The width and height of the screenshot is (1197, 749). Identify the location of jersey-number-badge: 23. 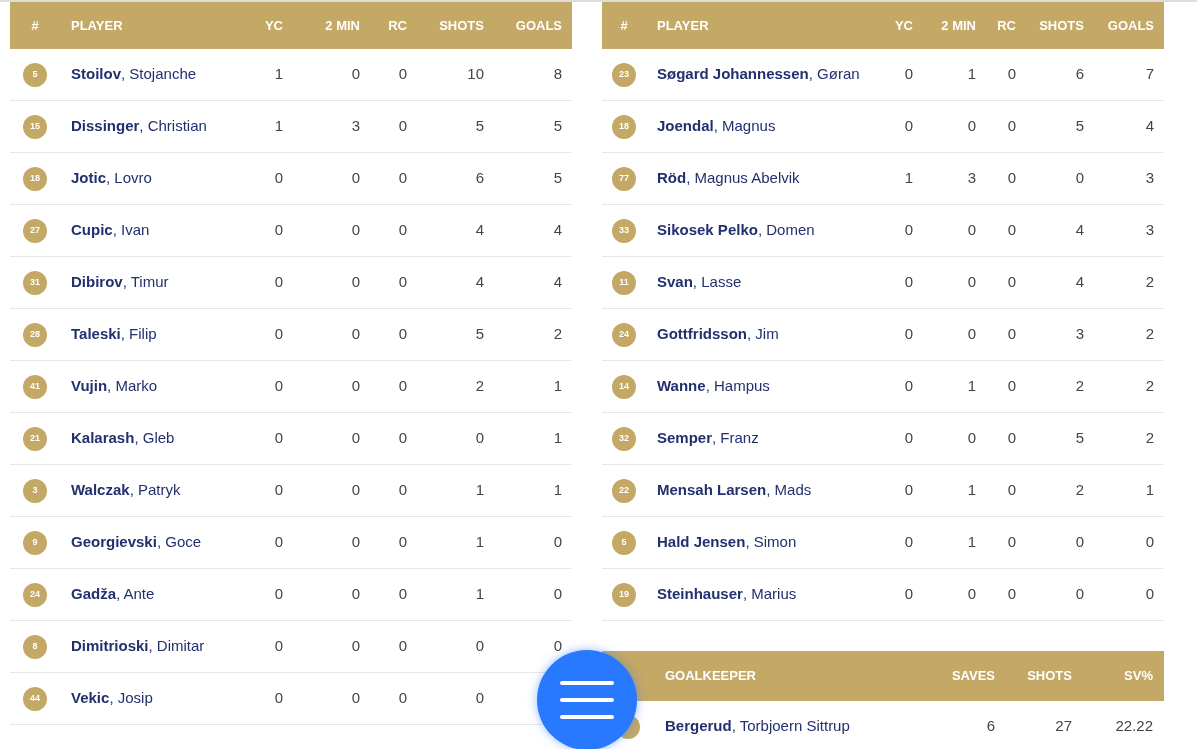
(624, 74).